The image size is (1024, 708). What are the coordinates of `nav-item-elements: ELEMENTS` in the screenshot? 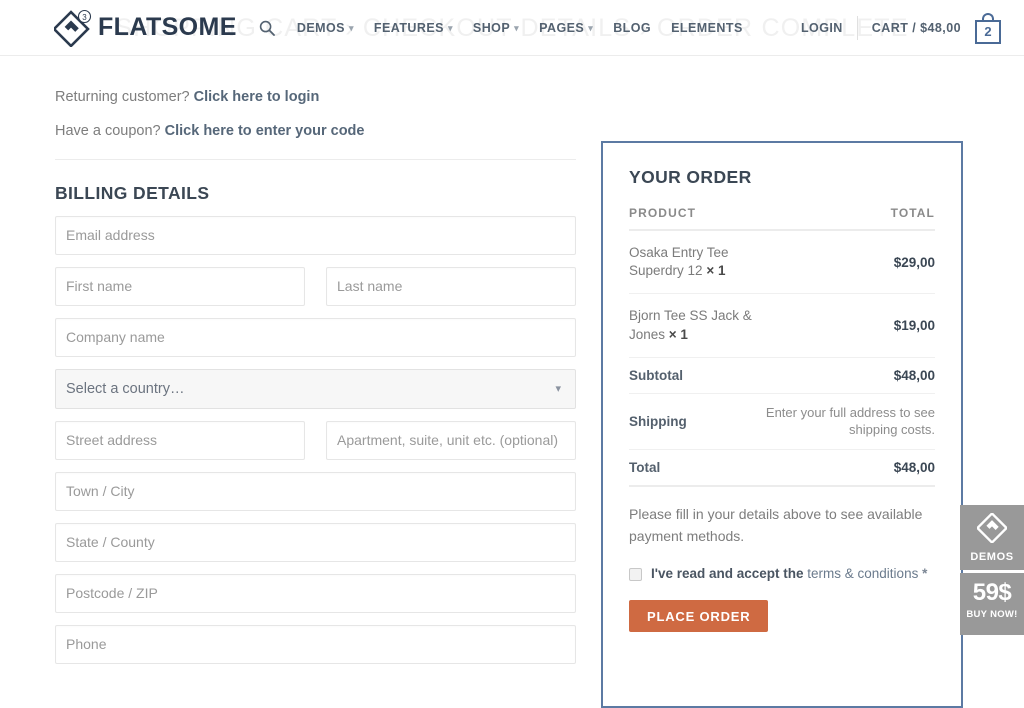 It's located at (707, 27).